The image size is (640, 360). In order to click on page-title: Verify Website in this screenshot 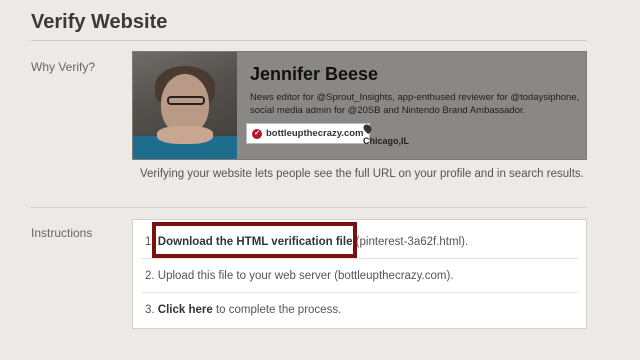, I will do `click(99, 22)`.